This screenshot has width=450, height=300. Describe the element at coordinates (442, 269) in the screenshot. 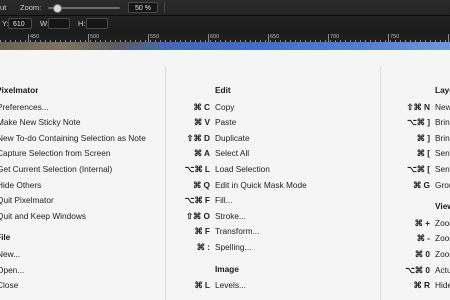

I see `shortcut-label: Actual Size` at that location.